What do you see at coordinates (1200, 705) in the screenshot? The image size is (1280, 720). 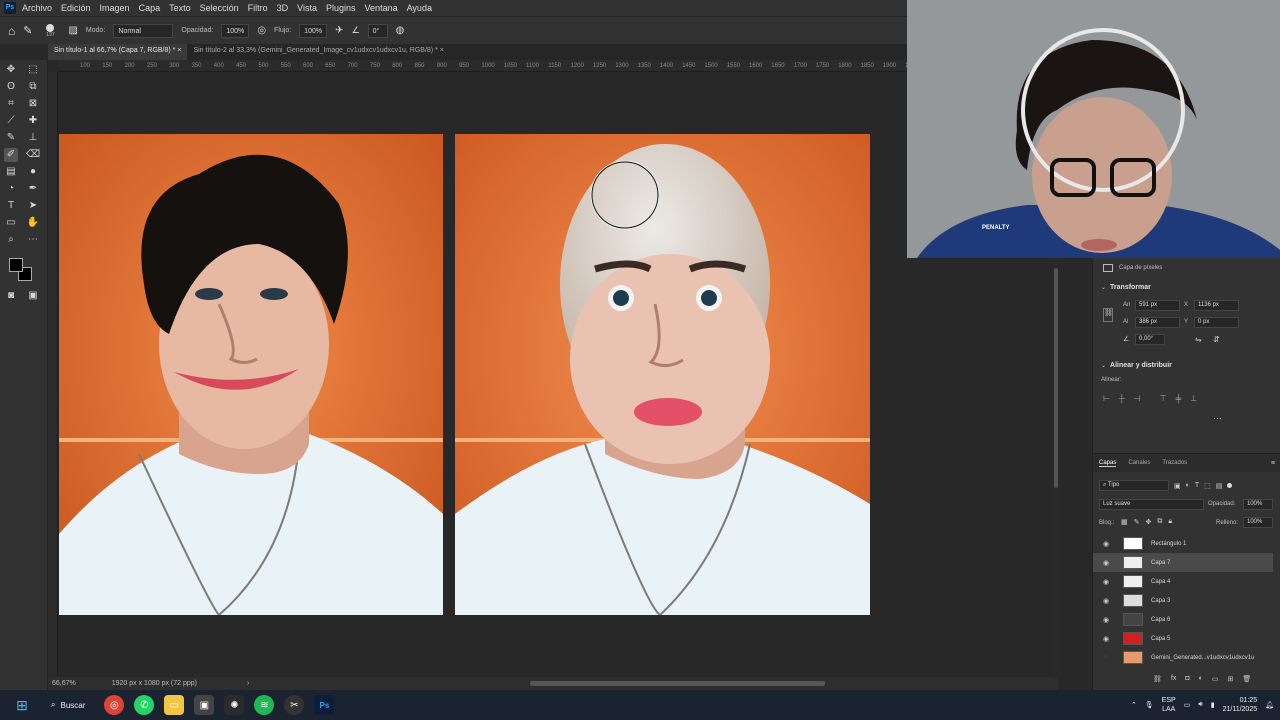 I see `volume-icon: 🔊︎` at bounding box center [1200, 705].